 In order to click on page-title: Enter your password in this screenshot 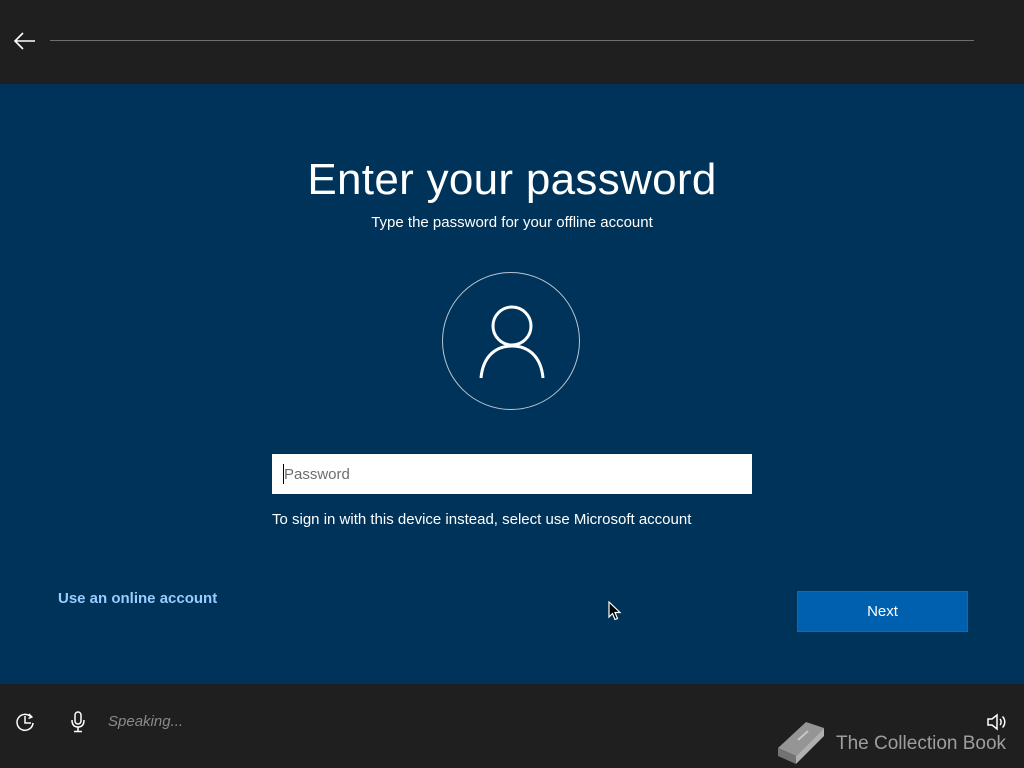, I will do `click(512, 179)`.